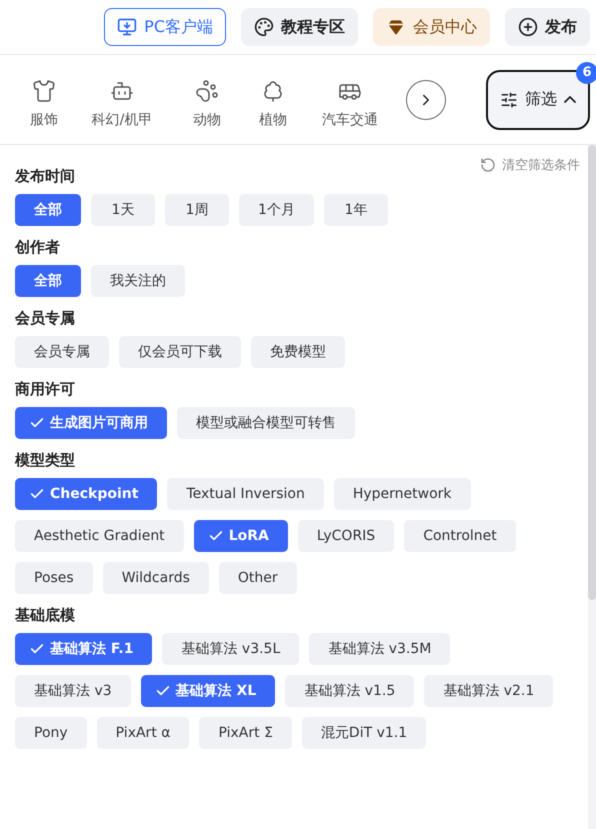 The height and width of the screenshot is (829, 596). I want to click on gem-icon, so click(396, 27).